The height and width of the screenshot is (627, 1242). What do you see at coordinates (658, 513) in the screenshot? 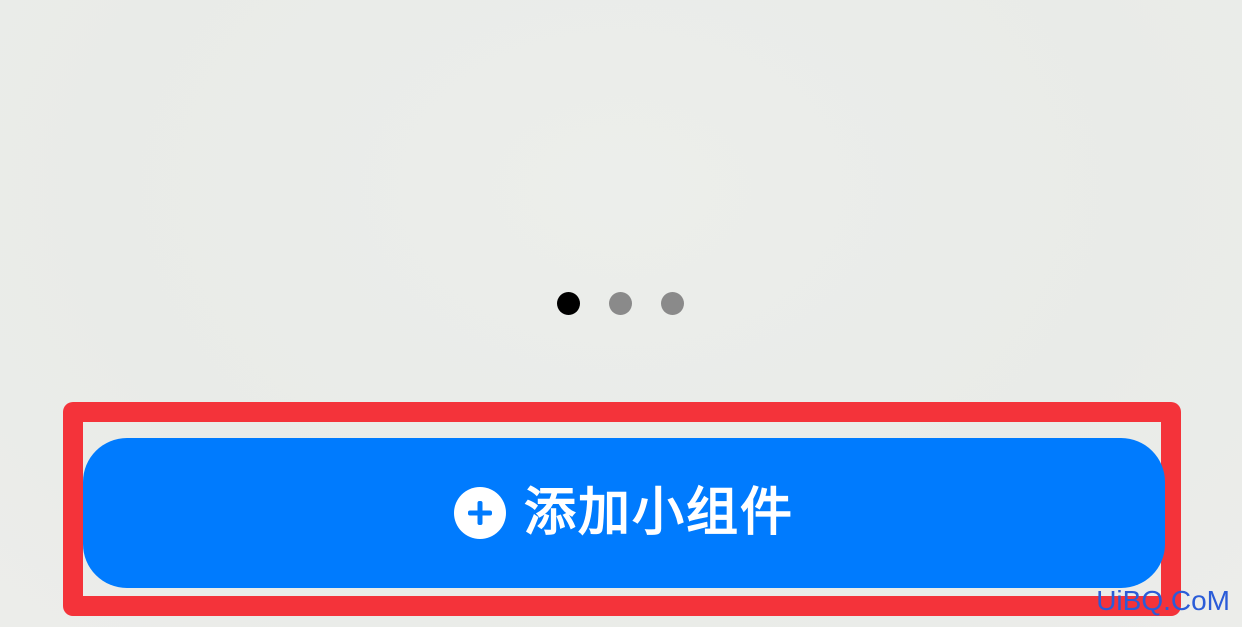
I see `add-widget-label: 添加小组件` at bounding box center [658, 513].